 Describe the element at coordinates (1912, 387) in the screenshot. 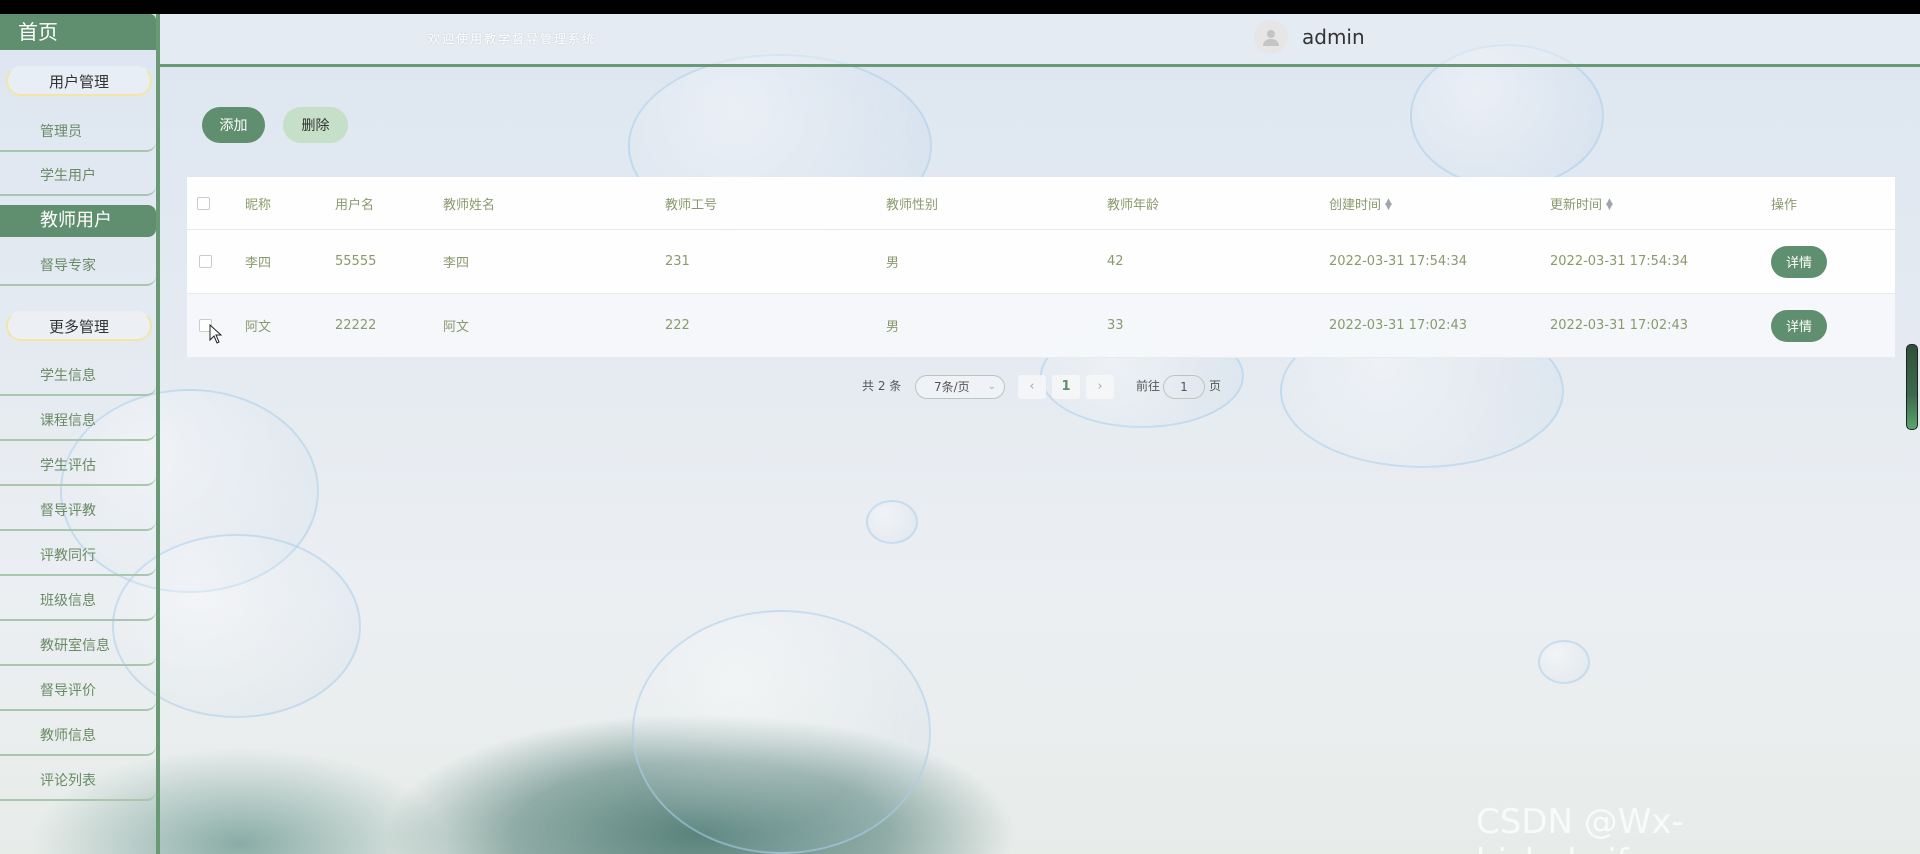

I see `vertical-scrollbar` at that location.